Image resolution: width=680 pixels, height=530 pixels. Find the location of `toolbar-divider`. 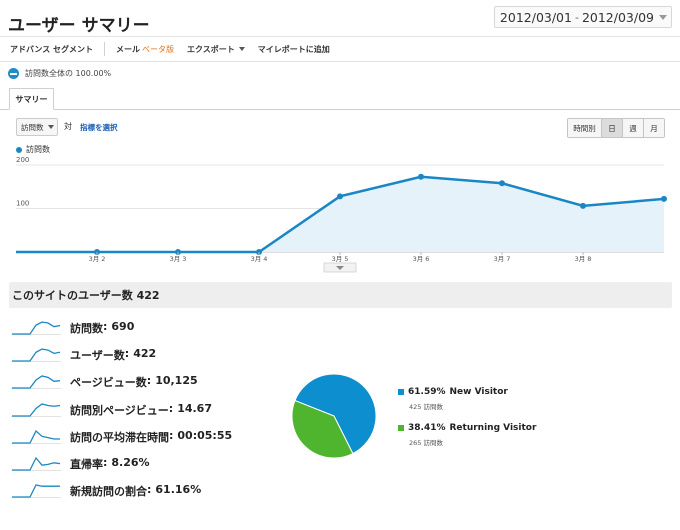

toolbar-divider is located at coordinates (105, 49).